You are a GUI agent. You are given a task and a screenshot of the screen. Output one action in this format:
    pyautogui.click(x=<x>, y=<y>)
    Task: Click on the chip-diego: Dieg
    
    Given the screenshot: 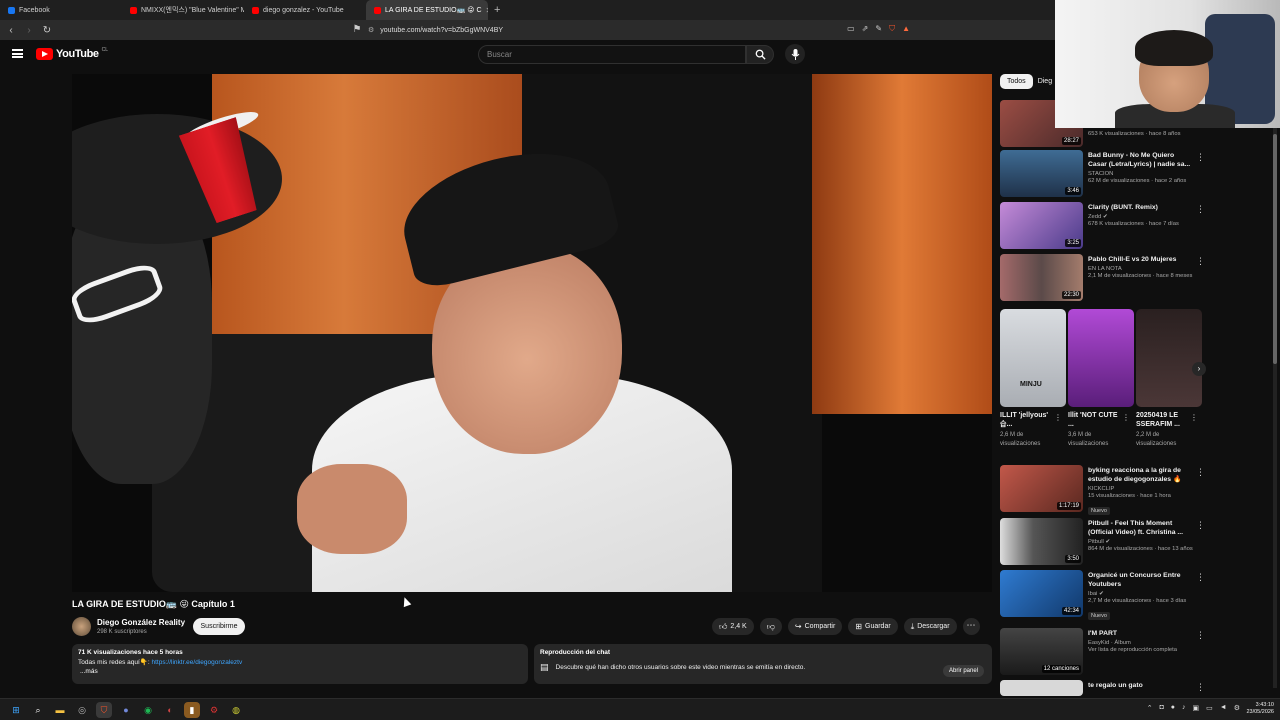 What is the action you would take?
    pyautogui.click(x=1046, y=81)
    